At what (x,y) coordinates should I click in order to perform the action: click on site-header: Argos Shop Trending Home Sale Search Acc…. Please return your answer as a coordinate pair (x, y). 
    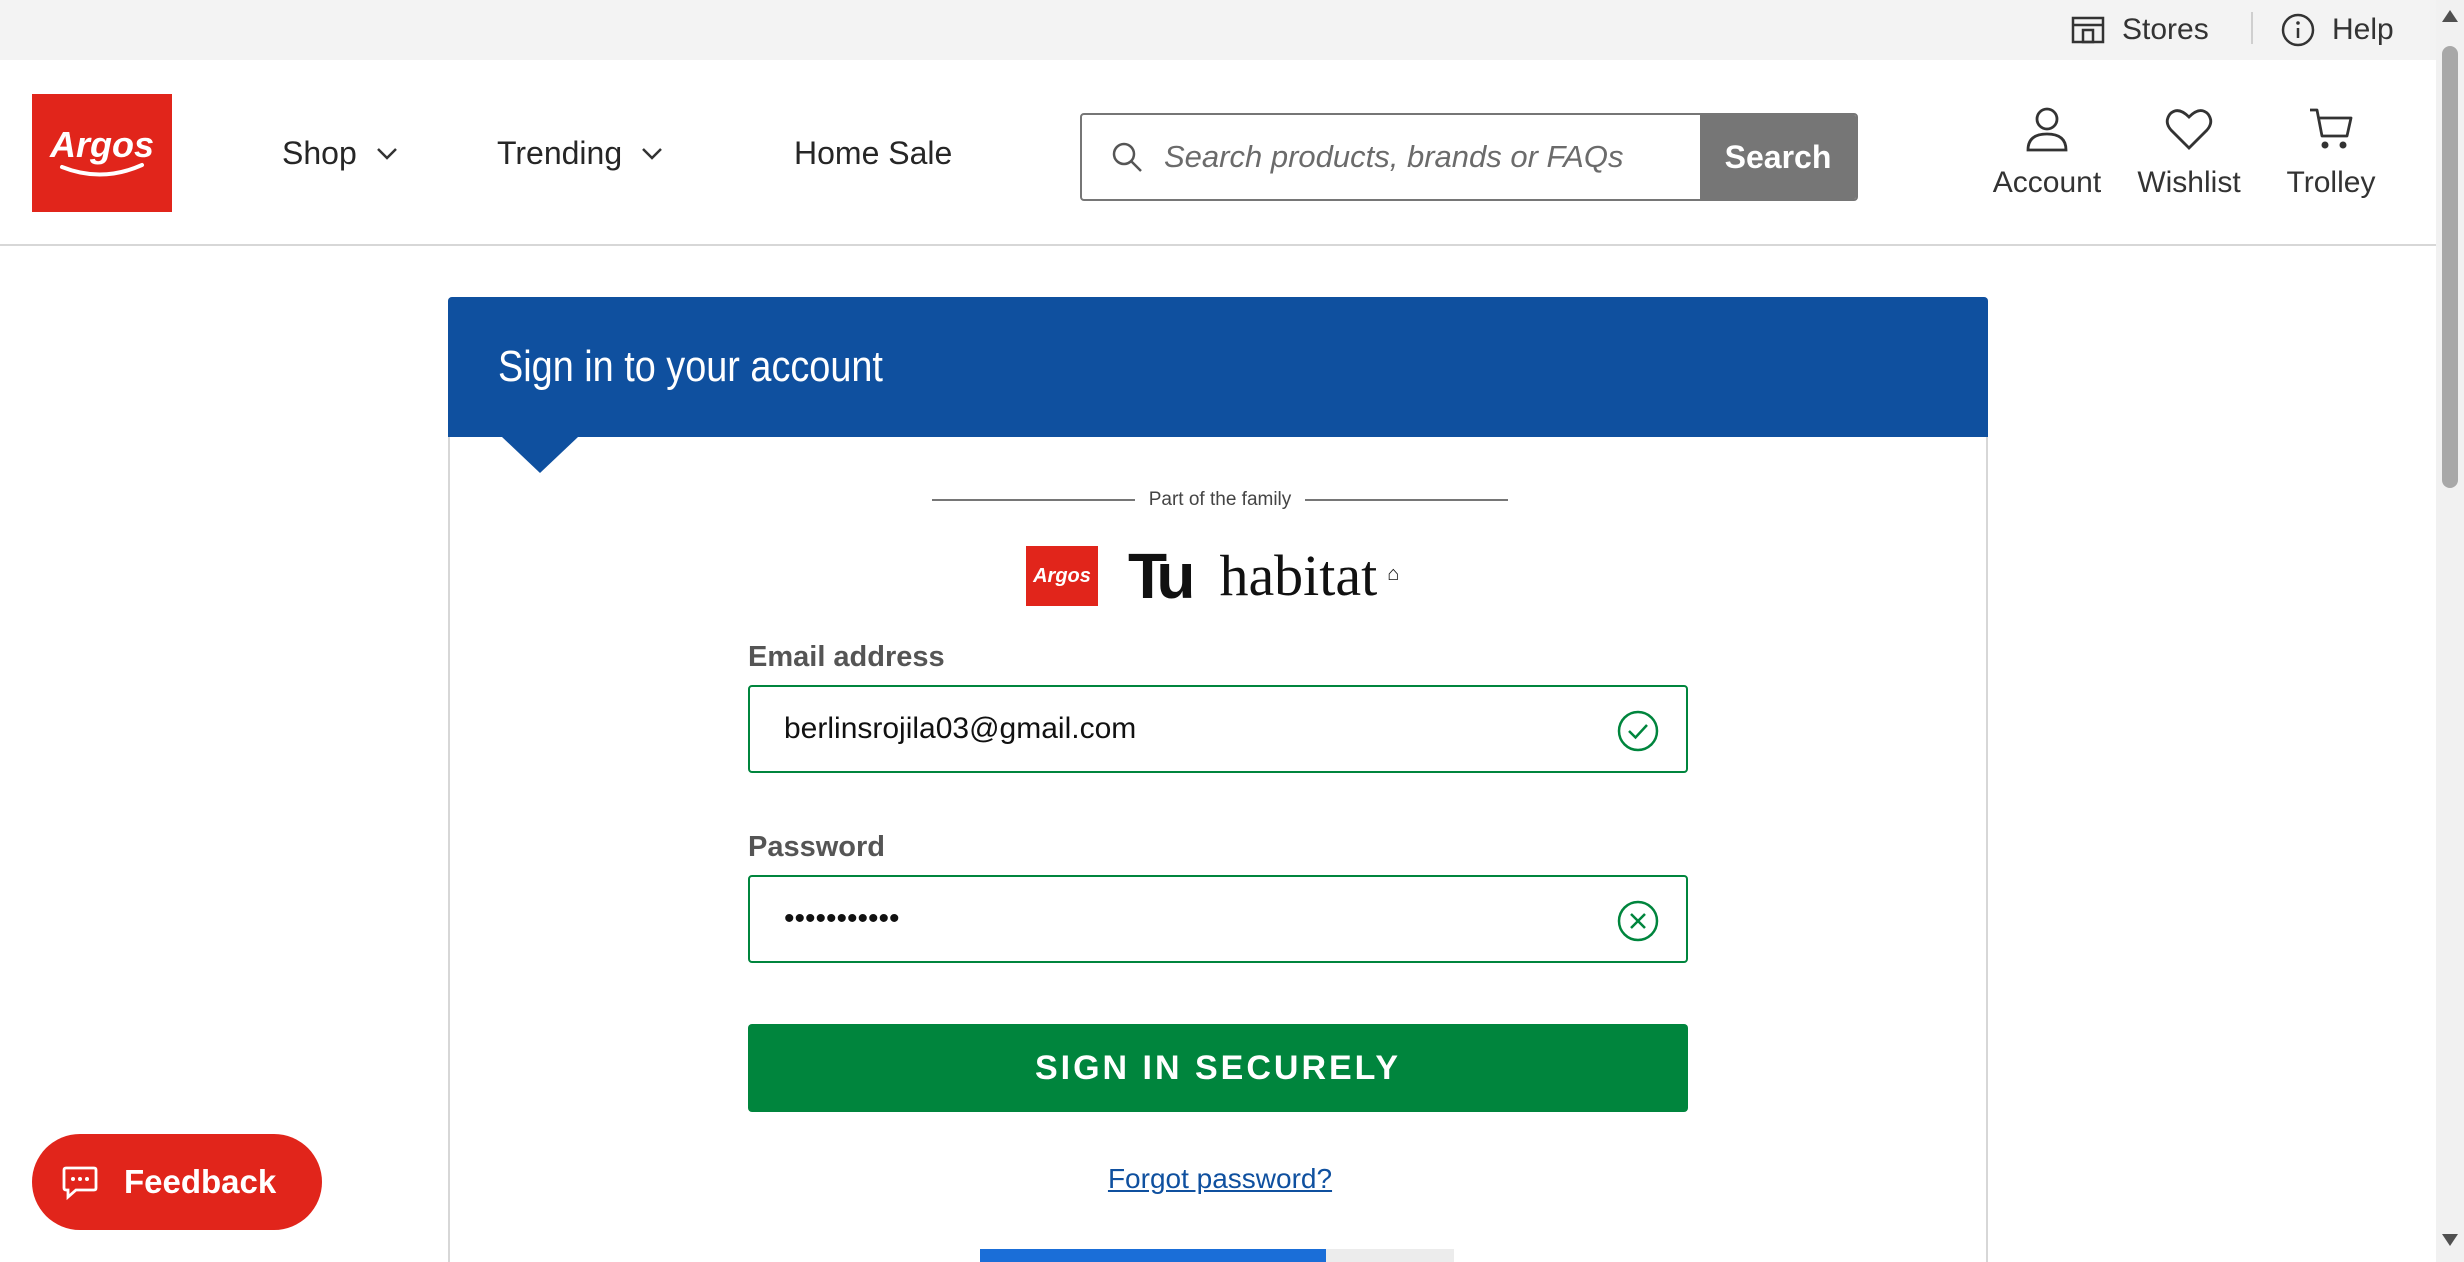
    Looking at the image, I should click on (1218, 153).